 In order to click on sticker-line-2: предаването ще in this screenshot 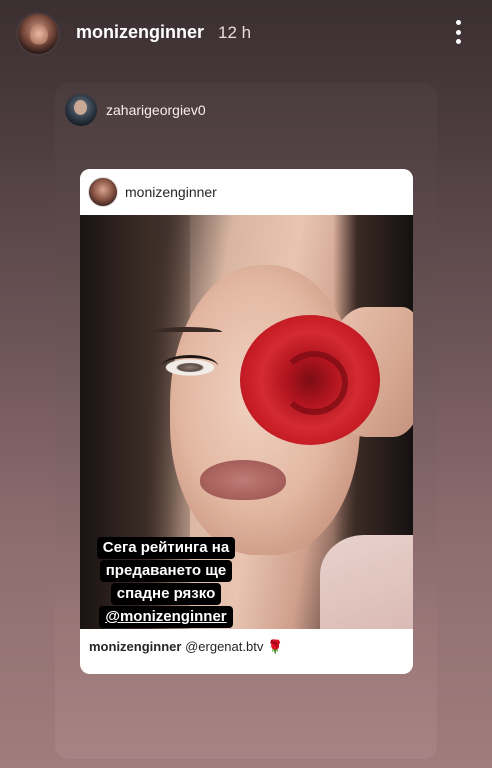, I will do `click(166, 571)`.